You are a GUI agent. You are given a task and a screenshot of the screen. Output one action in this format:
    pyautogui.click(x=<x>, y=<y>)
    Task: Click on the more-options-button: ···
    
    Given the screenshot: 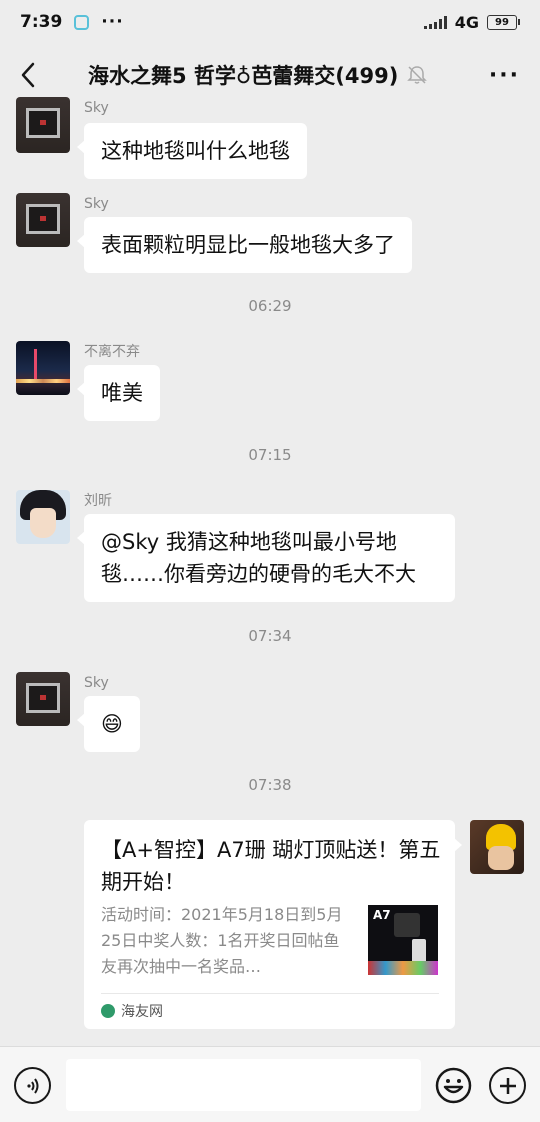 What is the action you would take?
    pyautogui.click(x=504, y=75)
    